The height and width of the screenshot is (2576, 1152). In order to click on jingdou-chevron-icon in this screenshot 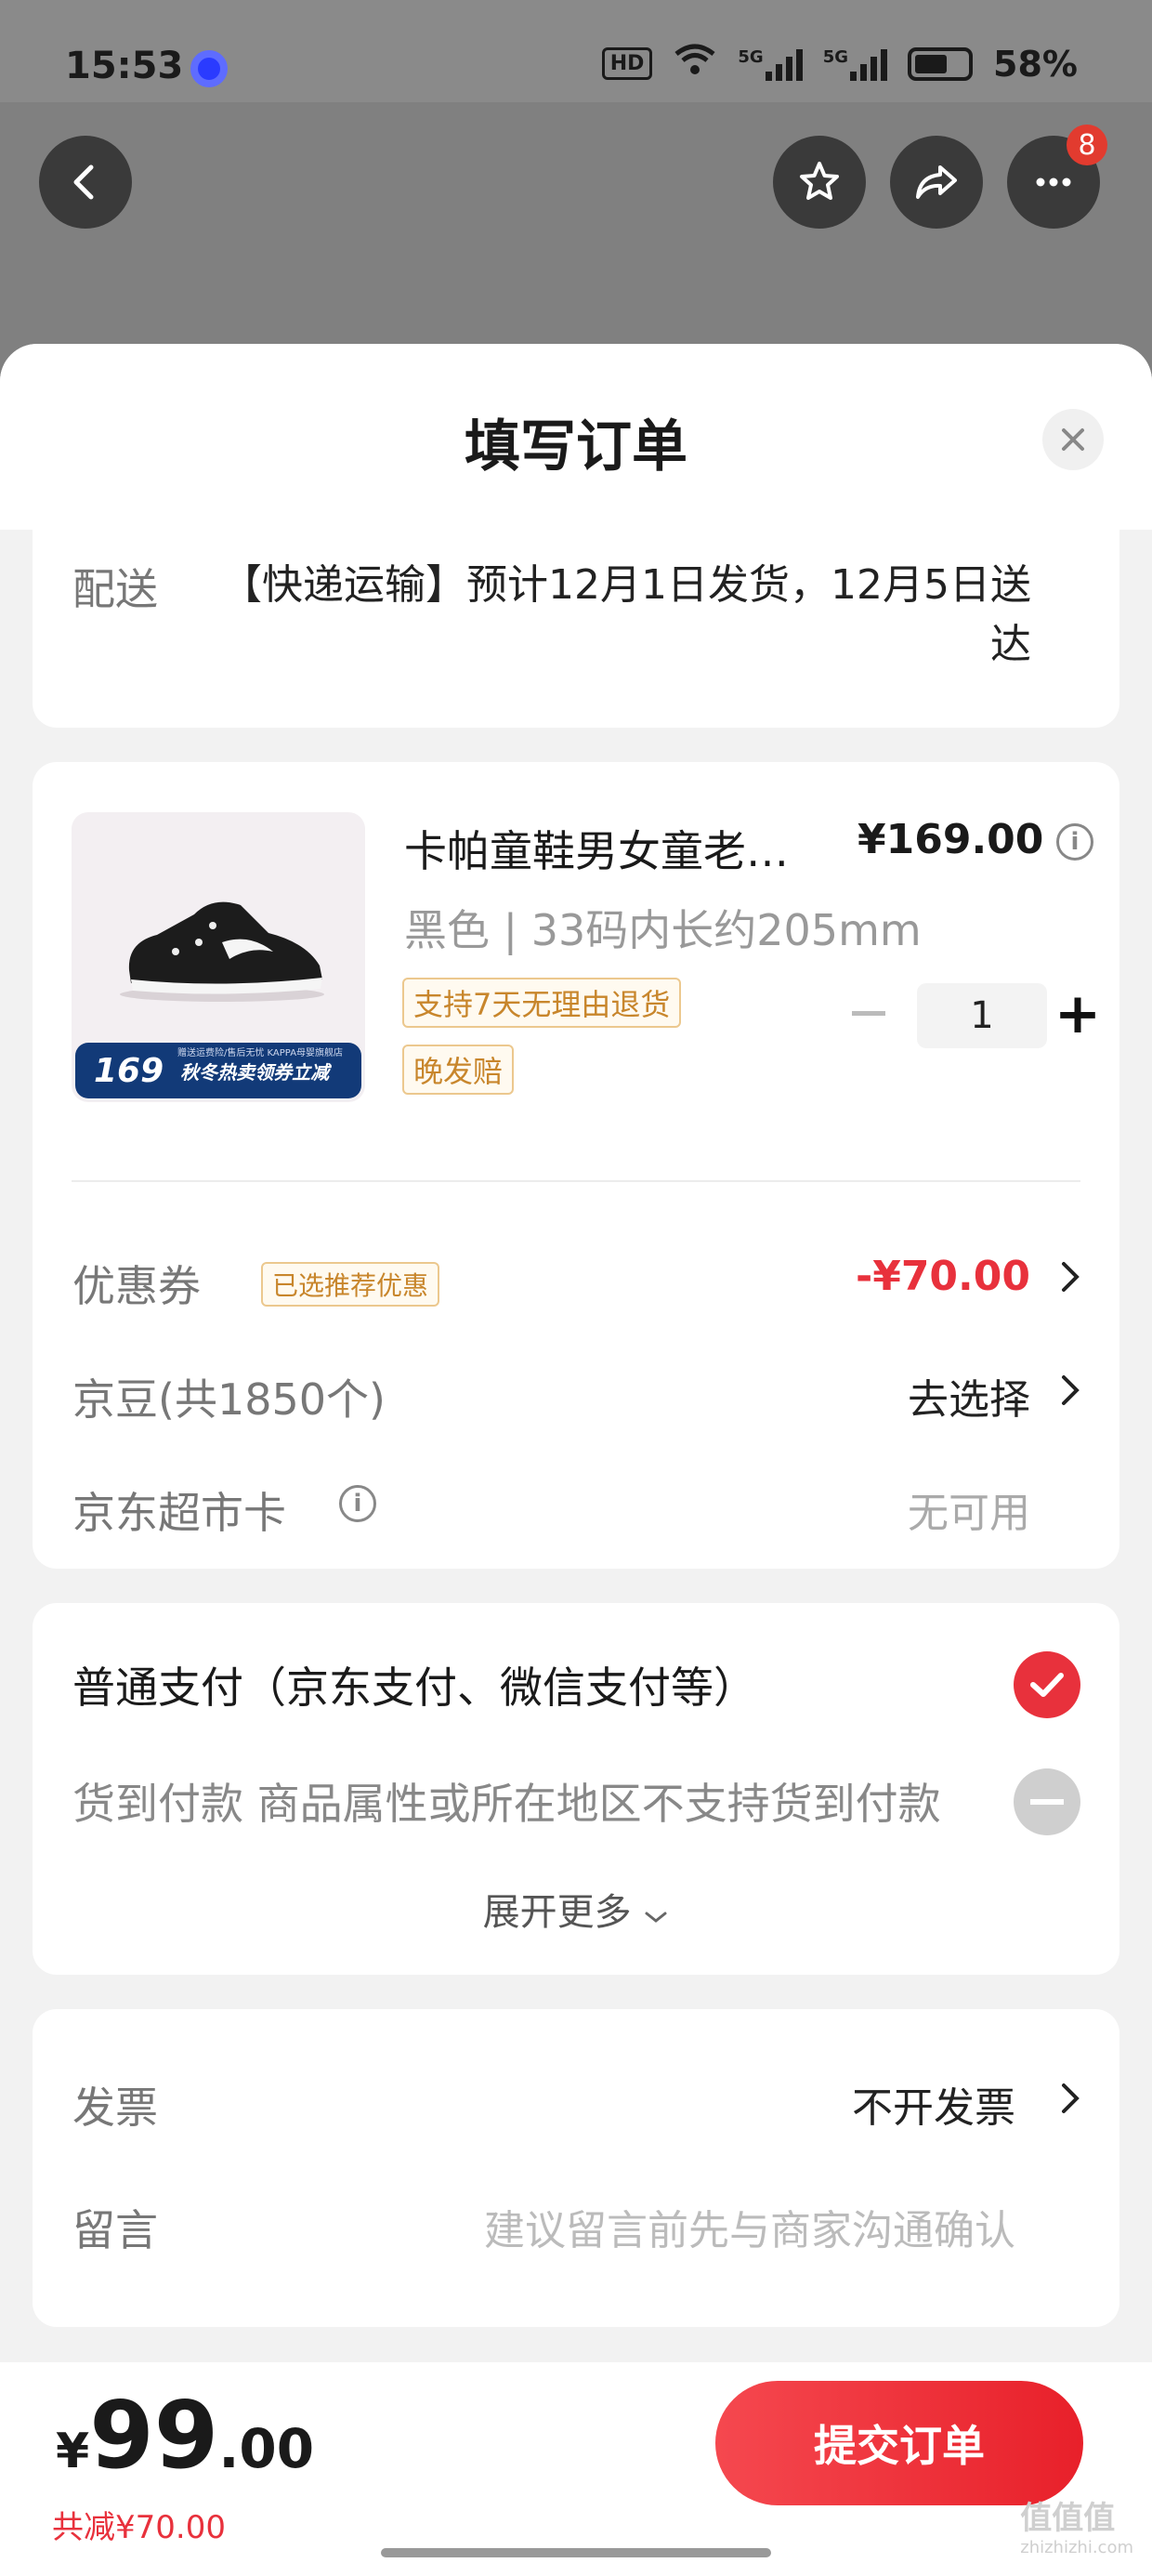, I will do `click(1070, 1390)`.